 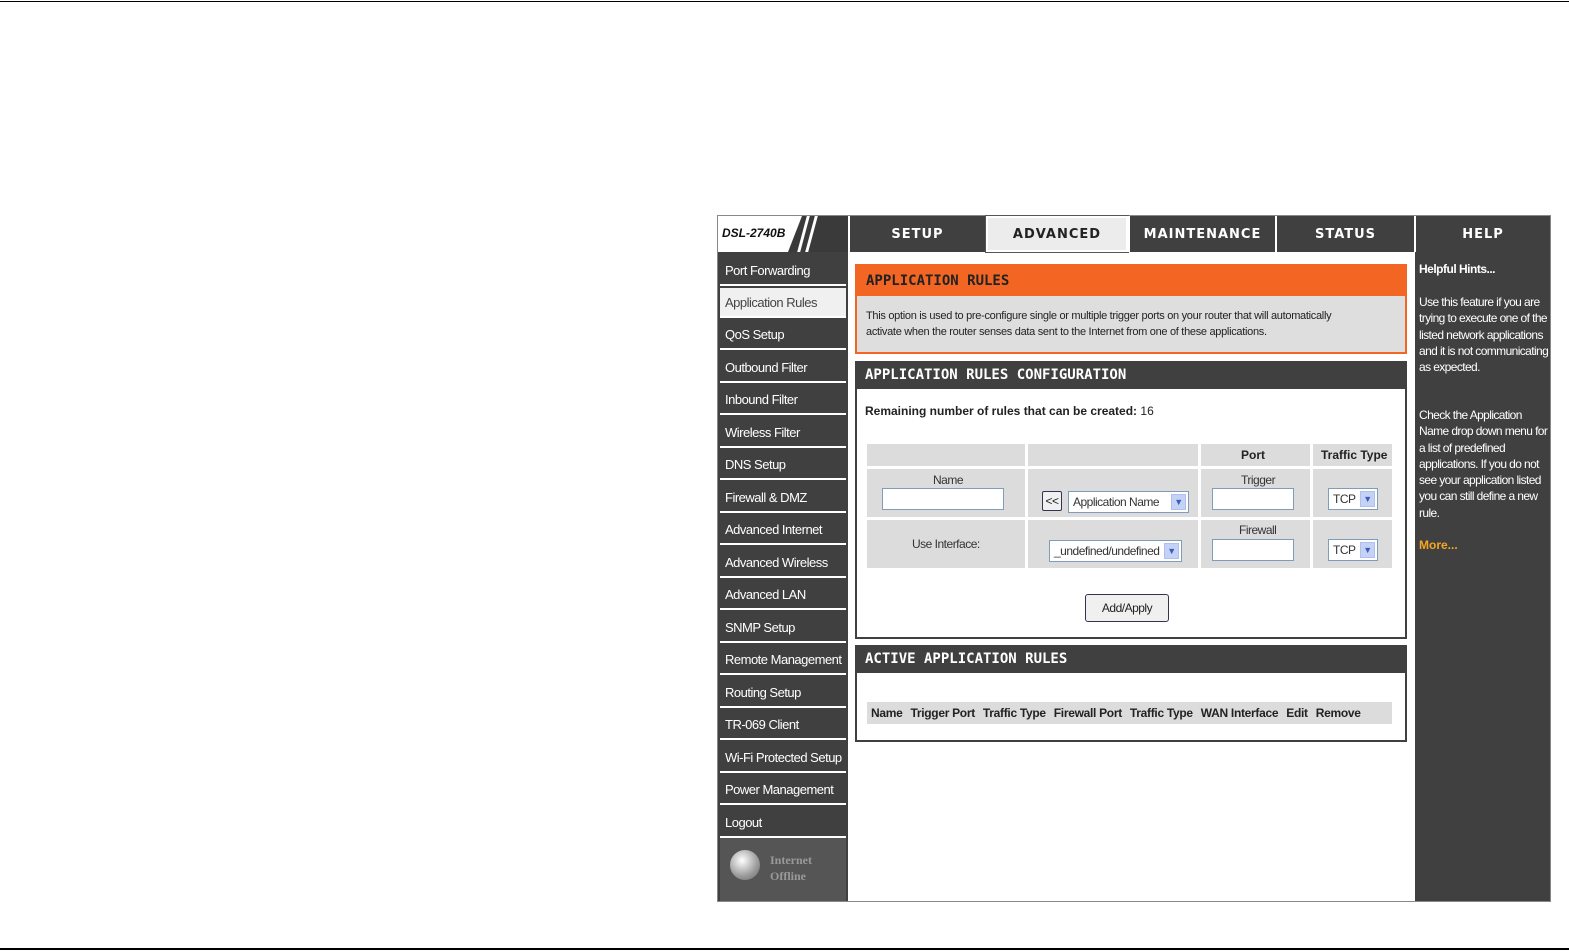 What do you see at coordinates (783, 303) in the screenshot?
I see `sidebar-item-application-rules: Application Rules` at bounding box center [783, 303].